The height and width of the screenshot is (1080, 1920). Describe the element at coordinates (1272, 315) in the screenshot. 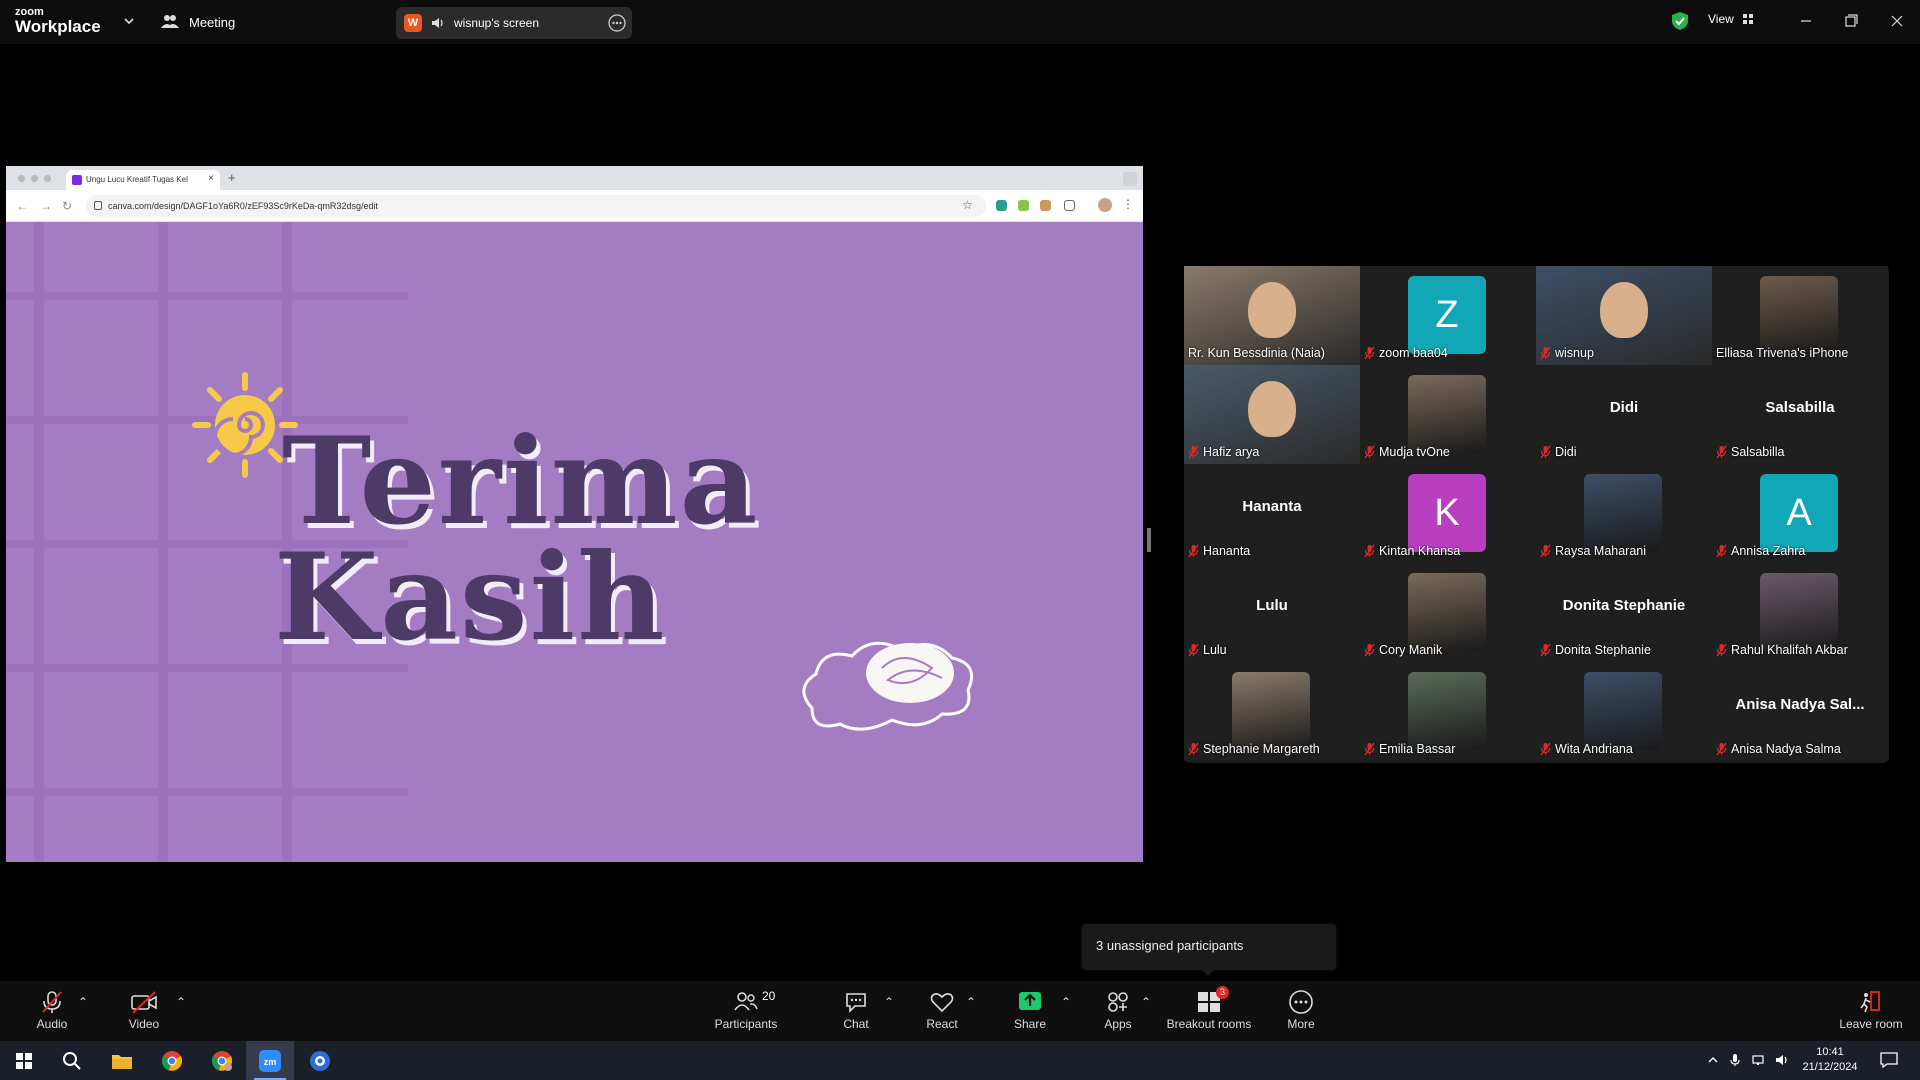

I see `participant-tile: Rr. Kun Bessdinia (Naia)` at that location.